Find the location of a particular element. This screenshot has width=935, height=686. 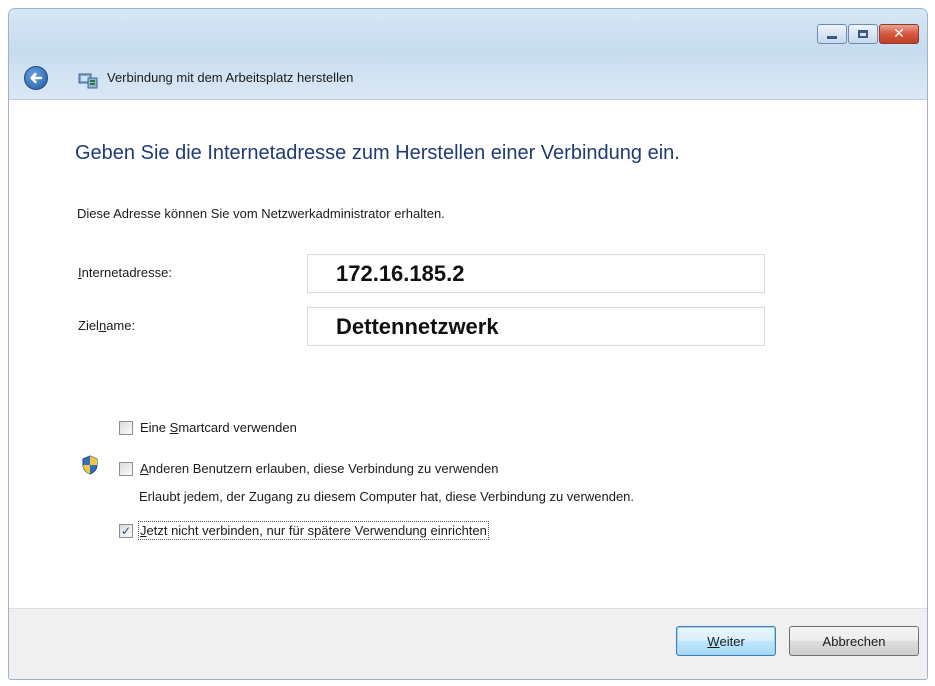

internet-address-input: 172.16.185.2 is located at coordinates (536, 273).